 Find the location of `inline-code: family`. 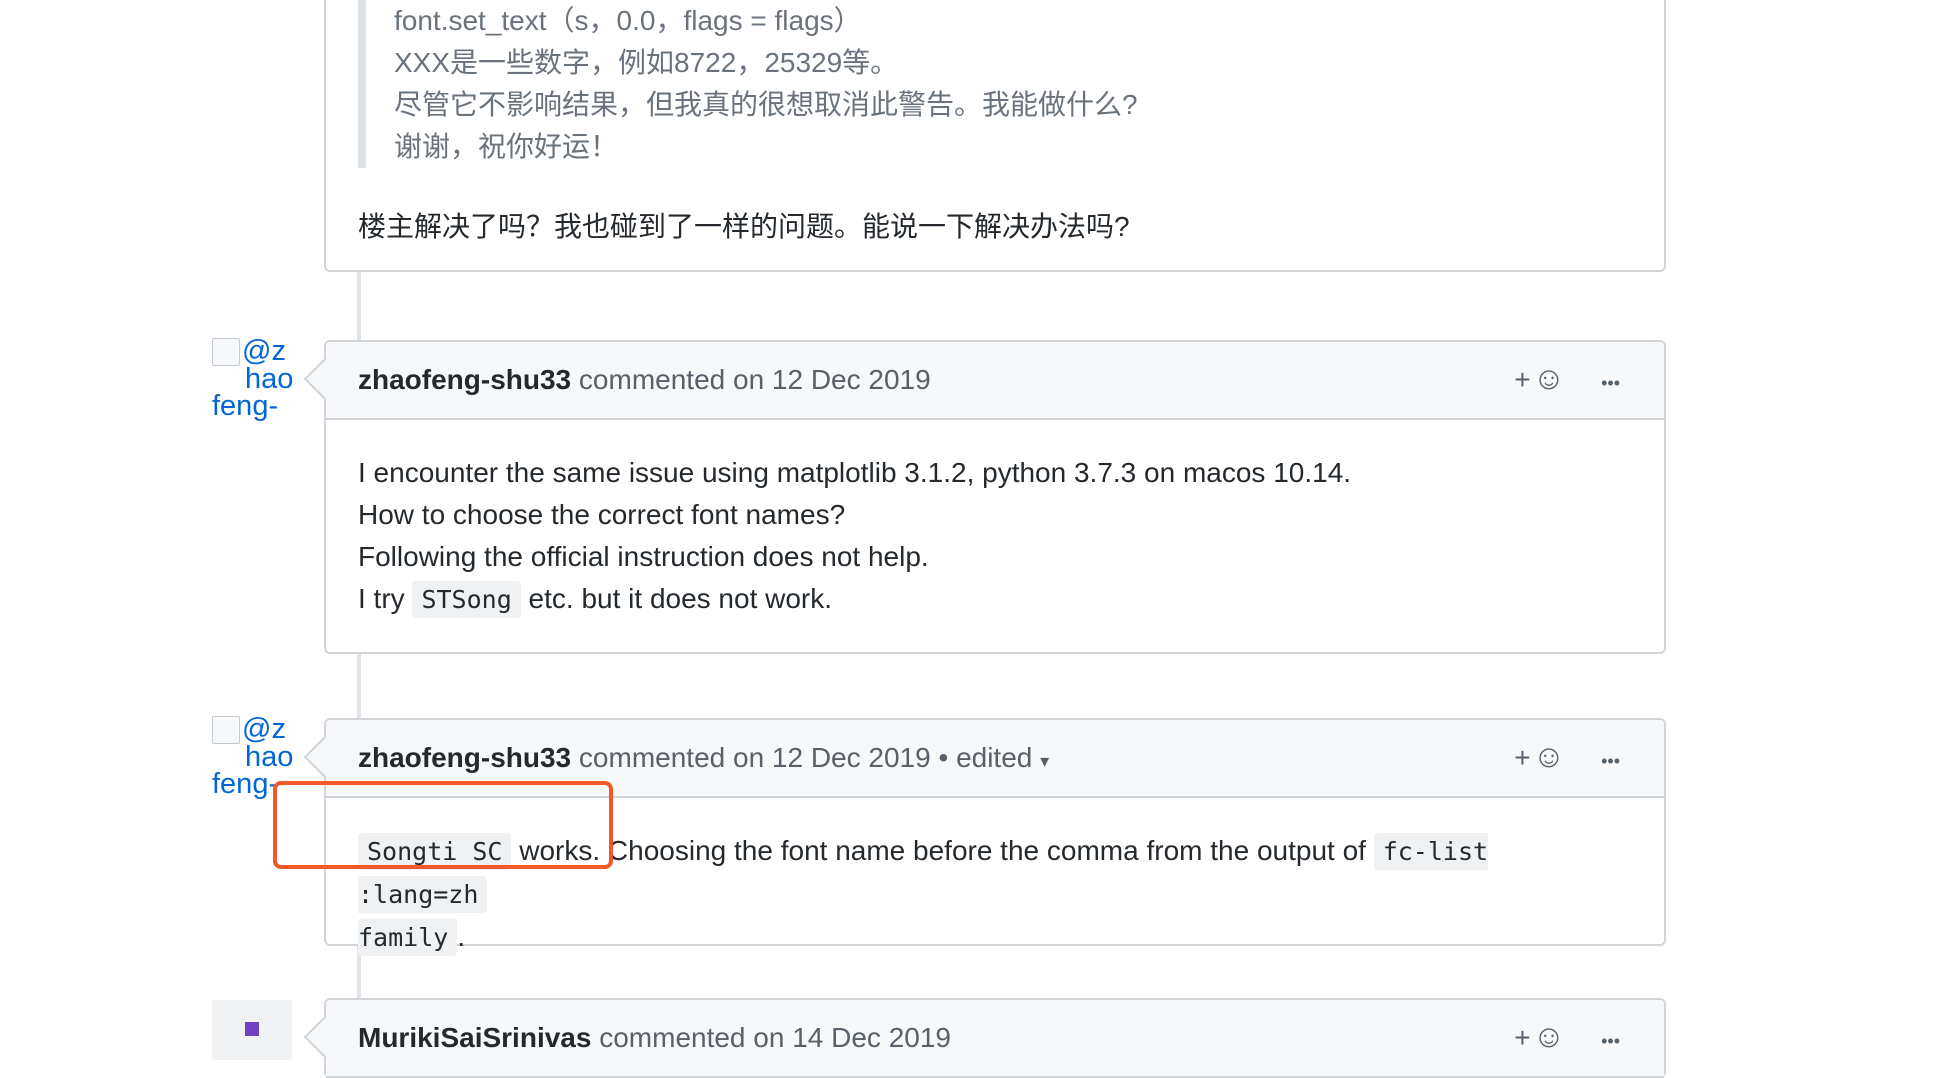

inline-code: family is located at coordinates (408, 937).